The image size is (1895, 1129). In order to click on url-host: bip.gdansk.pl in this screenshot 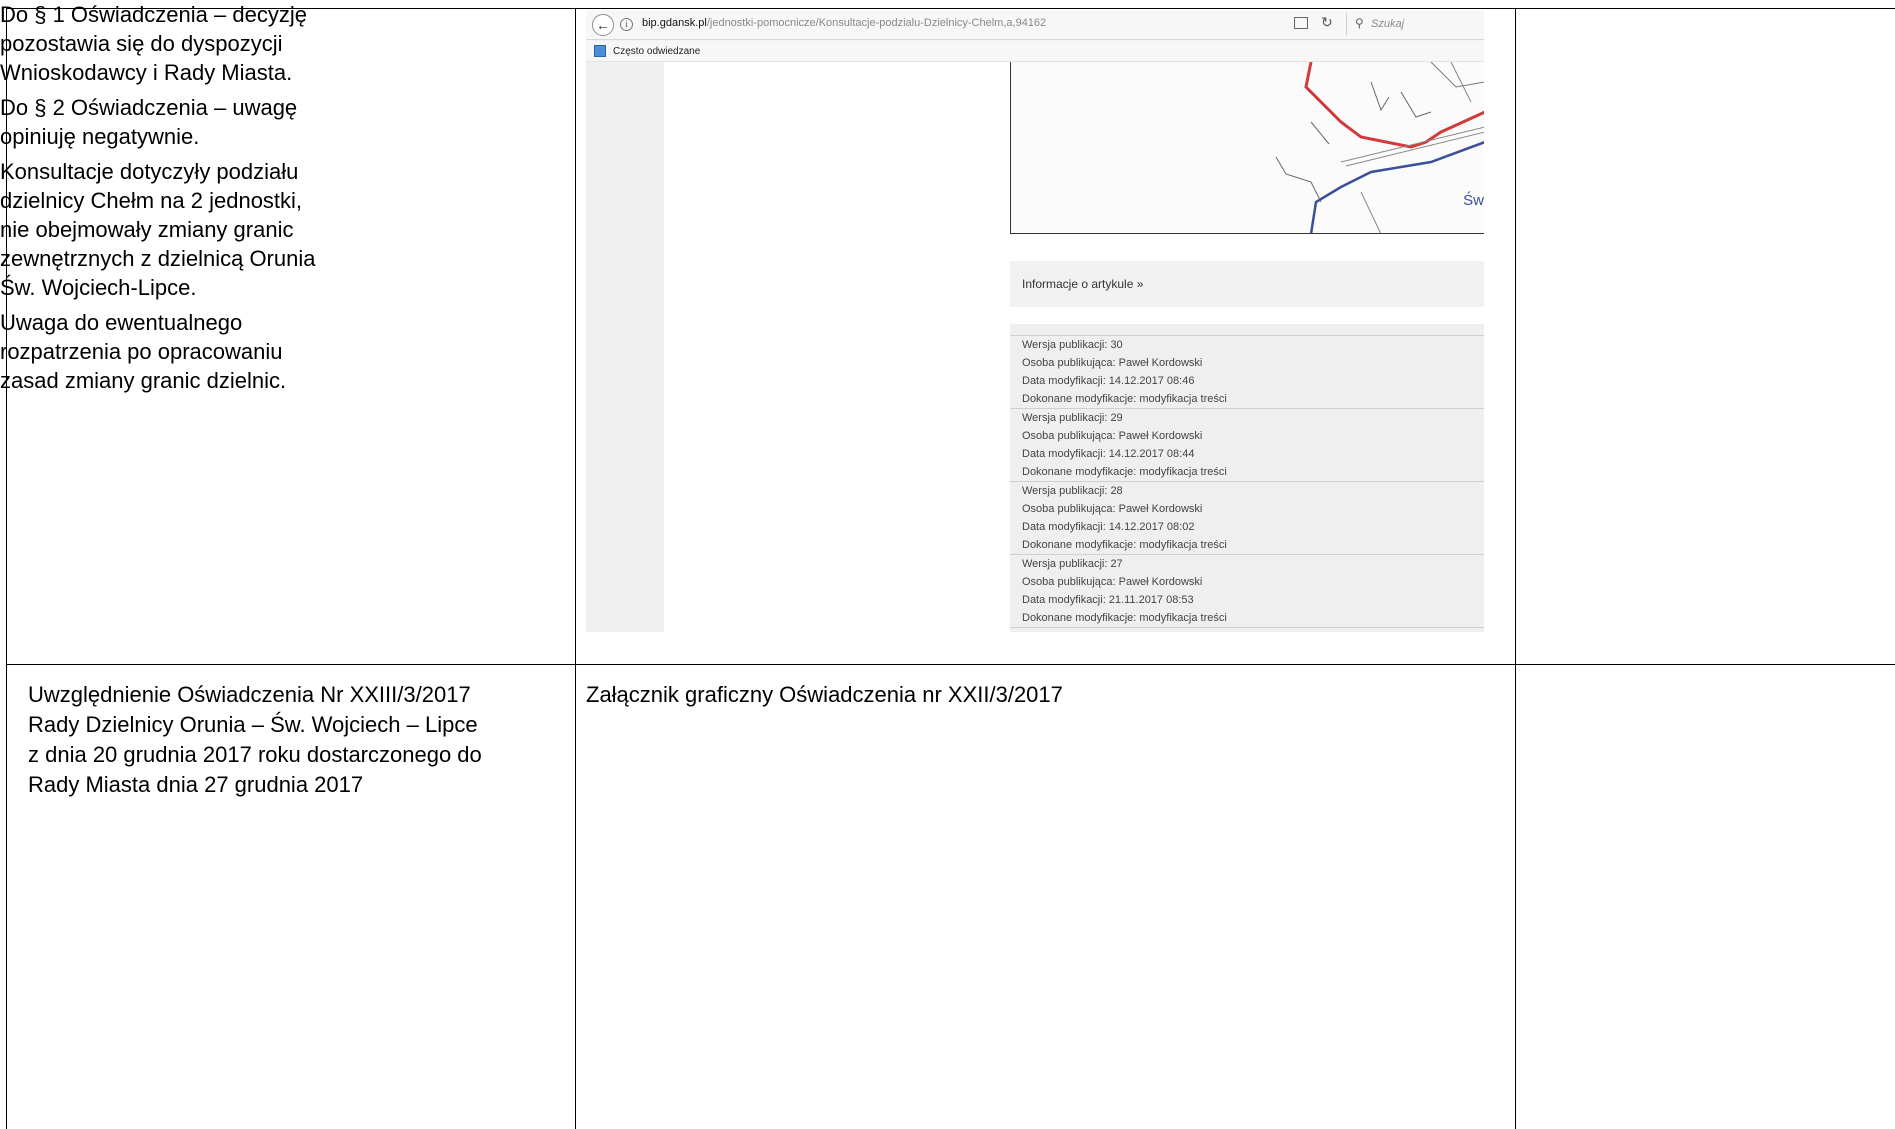, I will do `click(674, 23)`.